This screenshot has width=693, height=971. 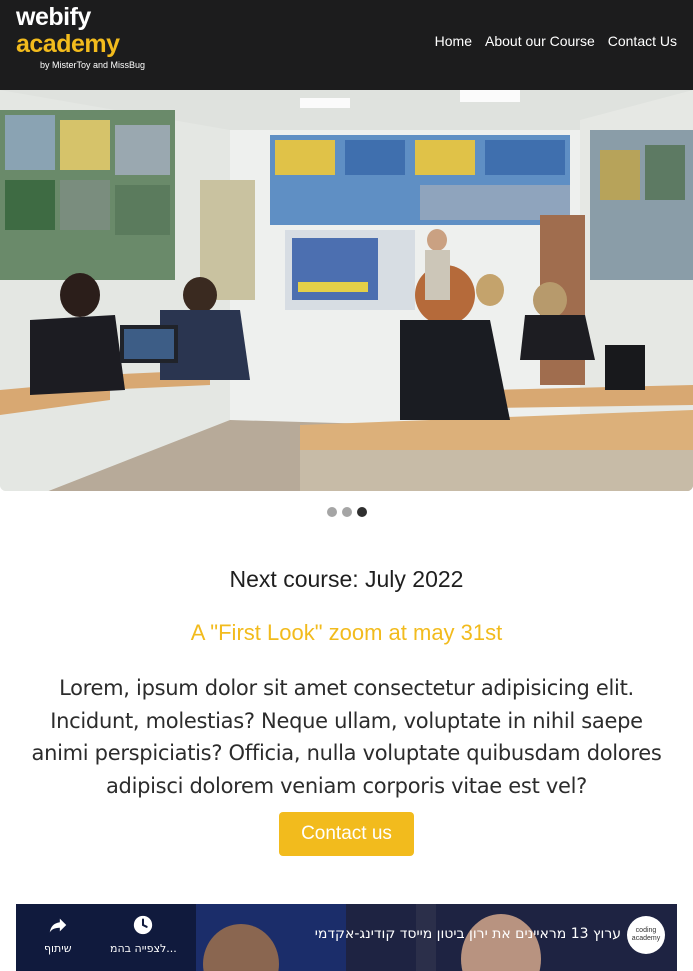 What do you see at coordinates (143, 925) in the screenshot?
I see `clock-icon` at bounding box center [143, 925].